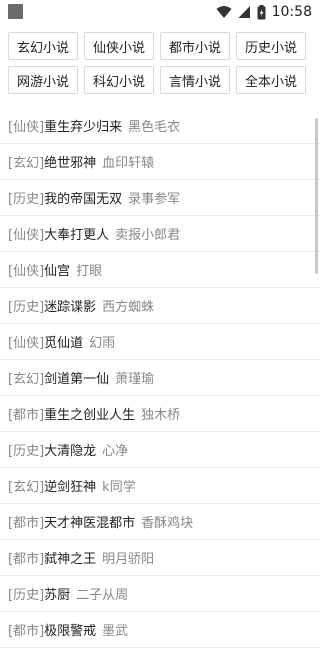 The height and width of the screenshot is (648, 320). I want to click on book-row: [都市] 极限警戒 墨武, so click(160, 630).